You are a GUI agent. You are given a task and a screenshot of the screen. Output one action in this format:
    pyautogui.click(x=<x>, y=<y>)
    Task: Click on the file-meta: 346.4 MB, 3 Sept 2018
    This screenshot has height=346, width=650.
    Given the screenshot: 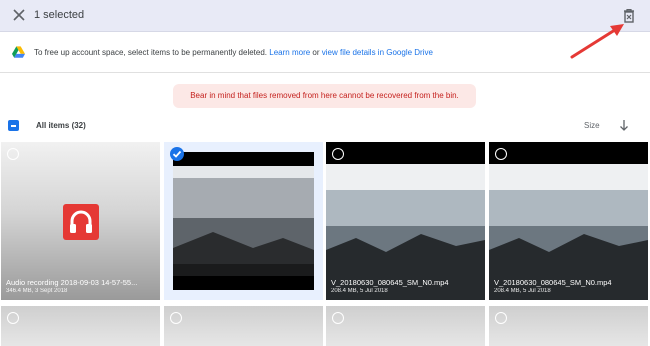 What is the action you would take?
    pyautogui.click(x=37, y=291)
    